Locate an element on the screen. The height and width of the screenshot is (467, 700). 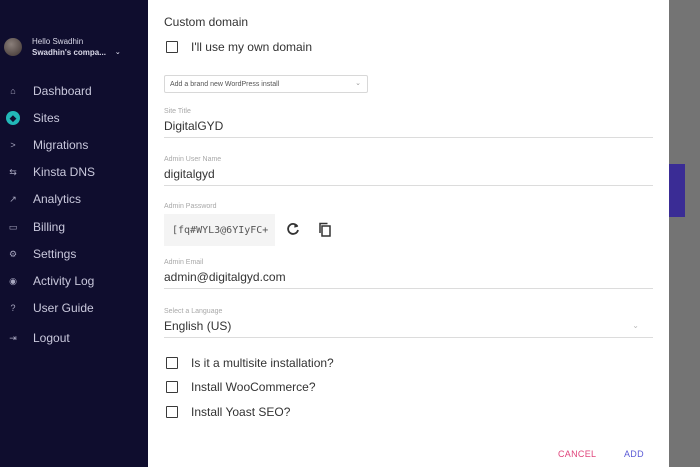
multisite-checkbox-row: Is it a multisite installation? is located at coordinates (250, 363).